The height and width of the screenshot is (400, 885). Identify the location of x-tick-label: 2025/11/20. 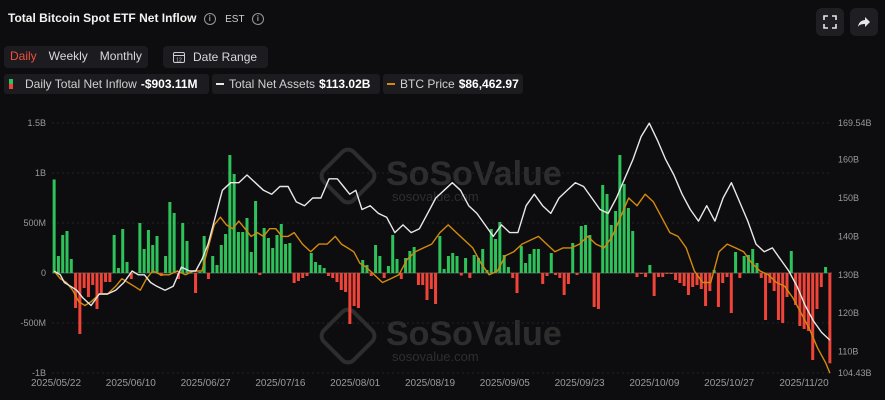
(804, 383).